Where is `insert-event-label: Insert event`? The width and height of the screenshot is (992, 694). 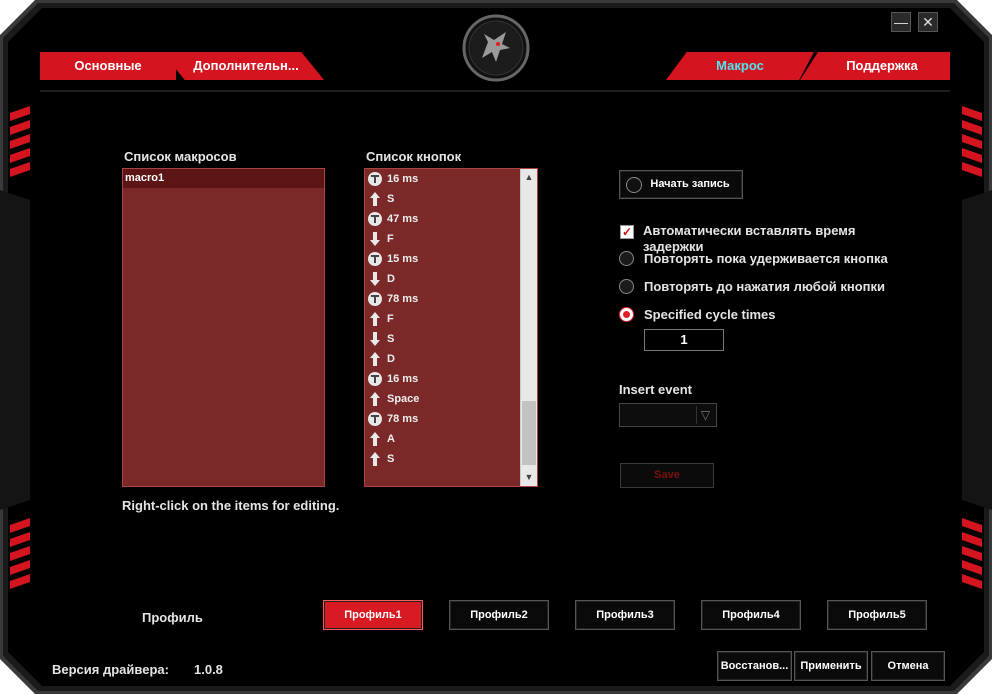 insert-event-label: Insert event is located at coordinates (655, 389).